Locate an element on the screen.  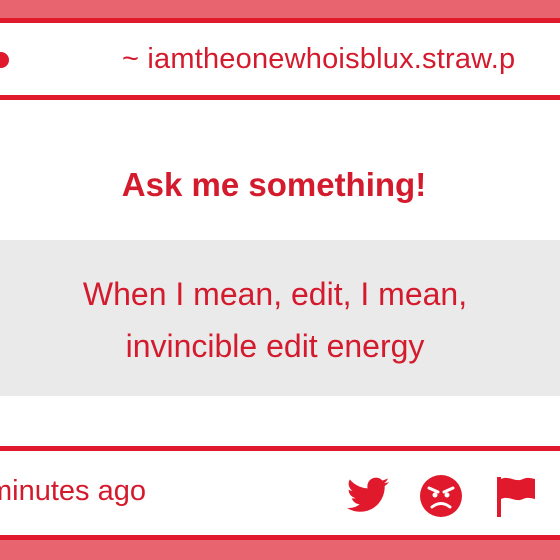
flag-icon is located at coordinates (516, 496).